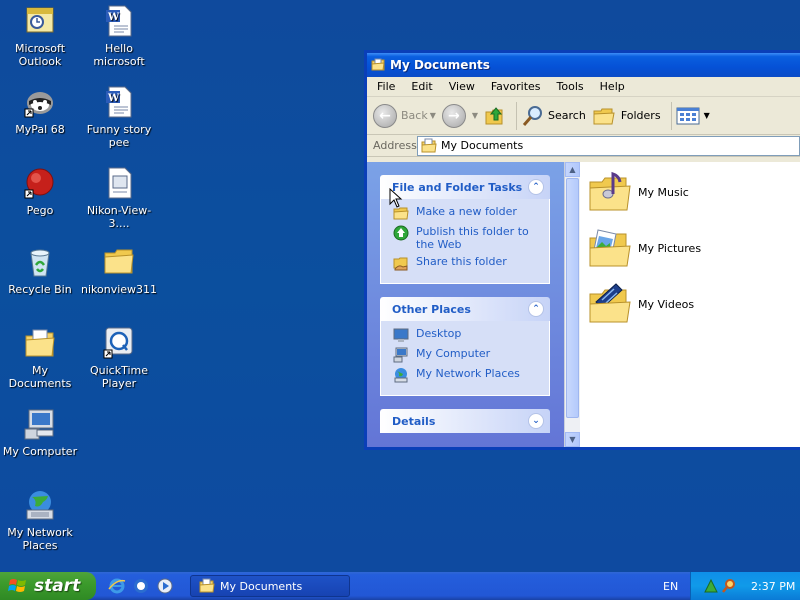  I want to click on quicktime-icon, so click(119, 343).